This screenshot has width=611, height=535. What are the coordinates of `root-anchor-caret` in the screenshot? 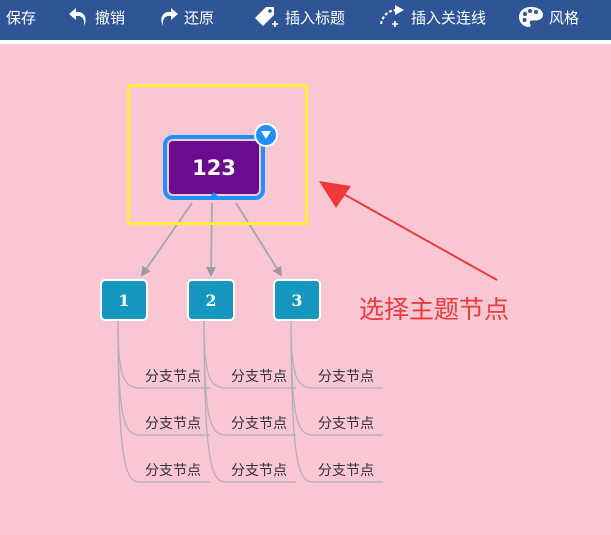 It's located at (214, 196).